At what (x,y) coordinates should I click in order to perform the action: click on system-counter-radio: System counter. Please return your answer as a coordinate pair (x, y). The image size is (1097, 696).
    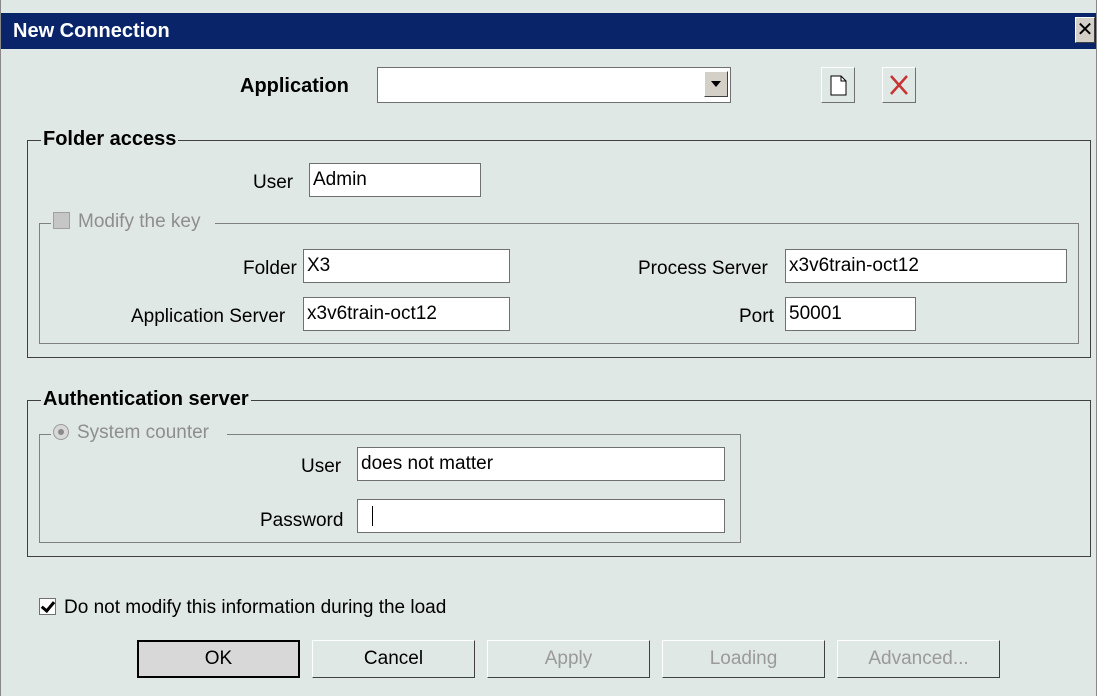
    Looking at the image, I should click on (139, 433).